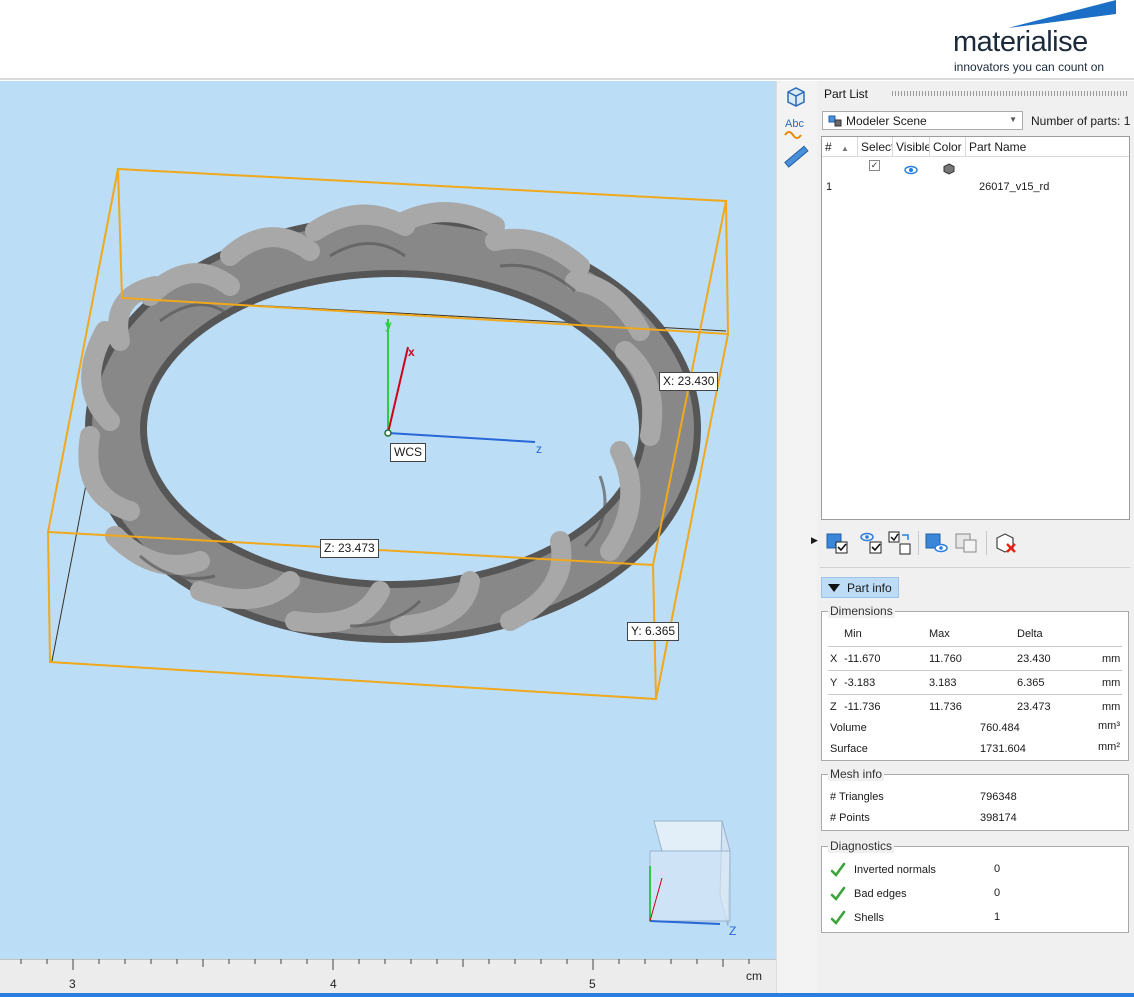  Describe the element at coordinates (1111, 659) in the screenshot. I see `dim-x-unit: mm` at that location.